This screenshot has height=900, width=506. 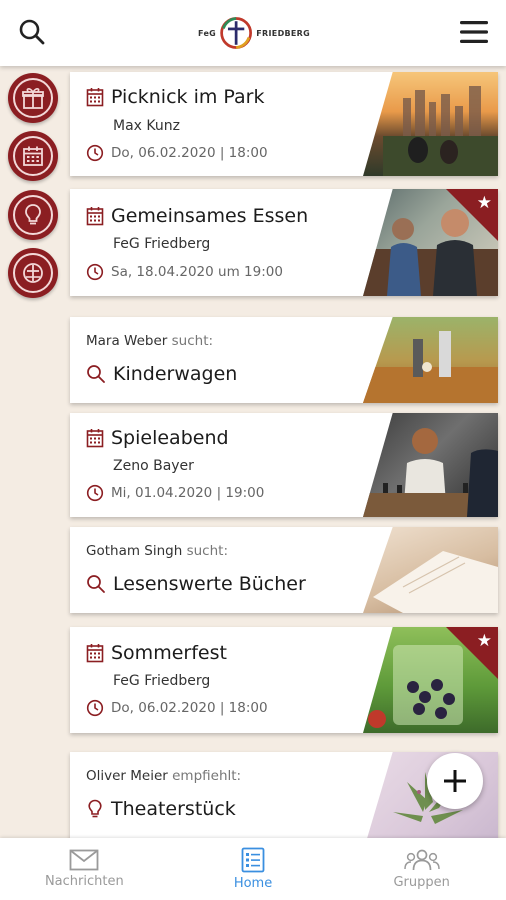 I want to click on logo-text-right: FRIEDBERG, so click(x=283, y=33).